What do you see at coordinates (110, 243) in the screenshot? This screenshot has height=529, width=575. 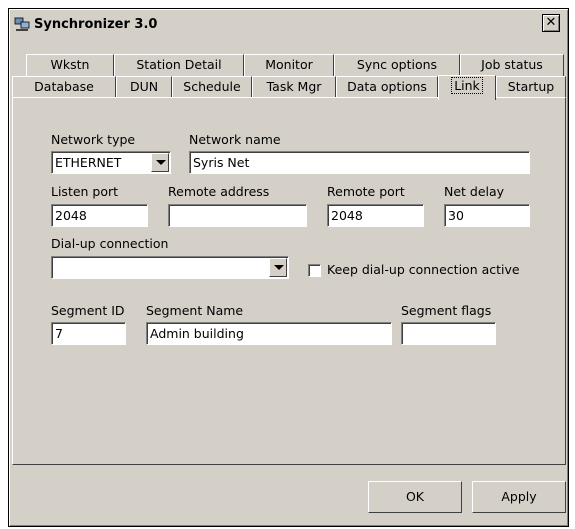 I see `dialup-connection-label: Dial-up connection` at bounding box center [110, 243].